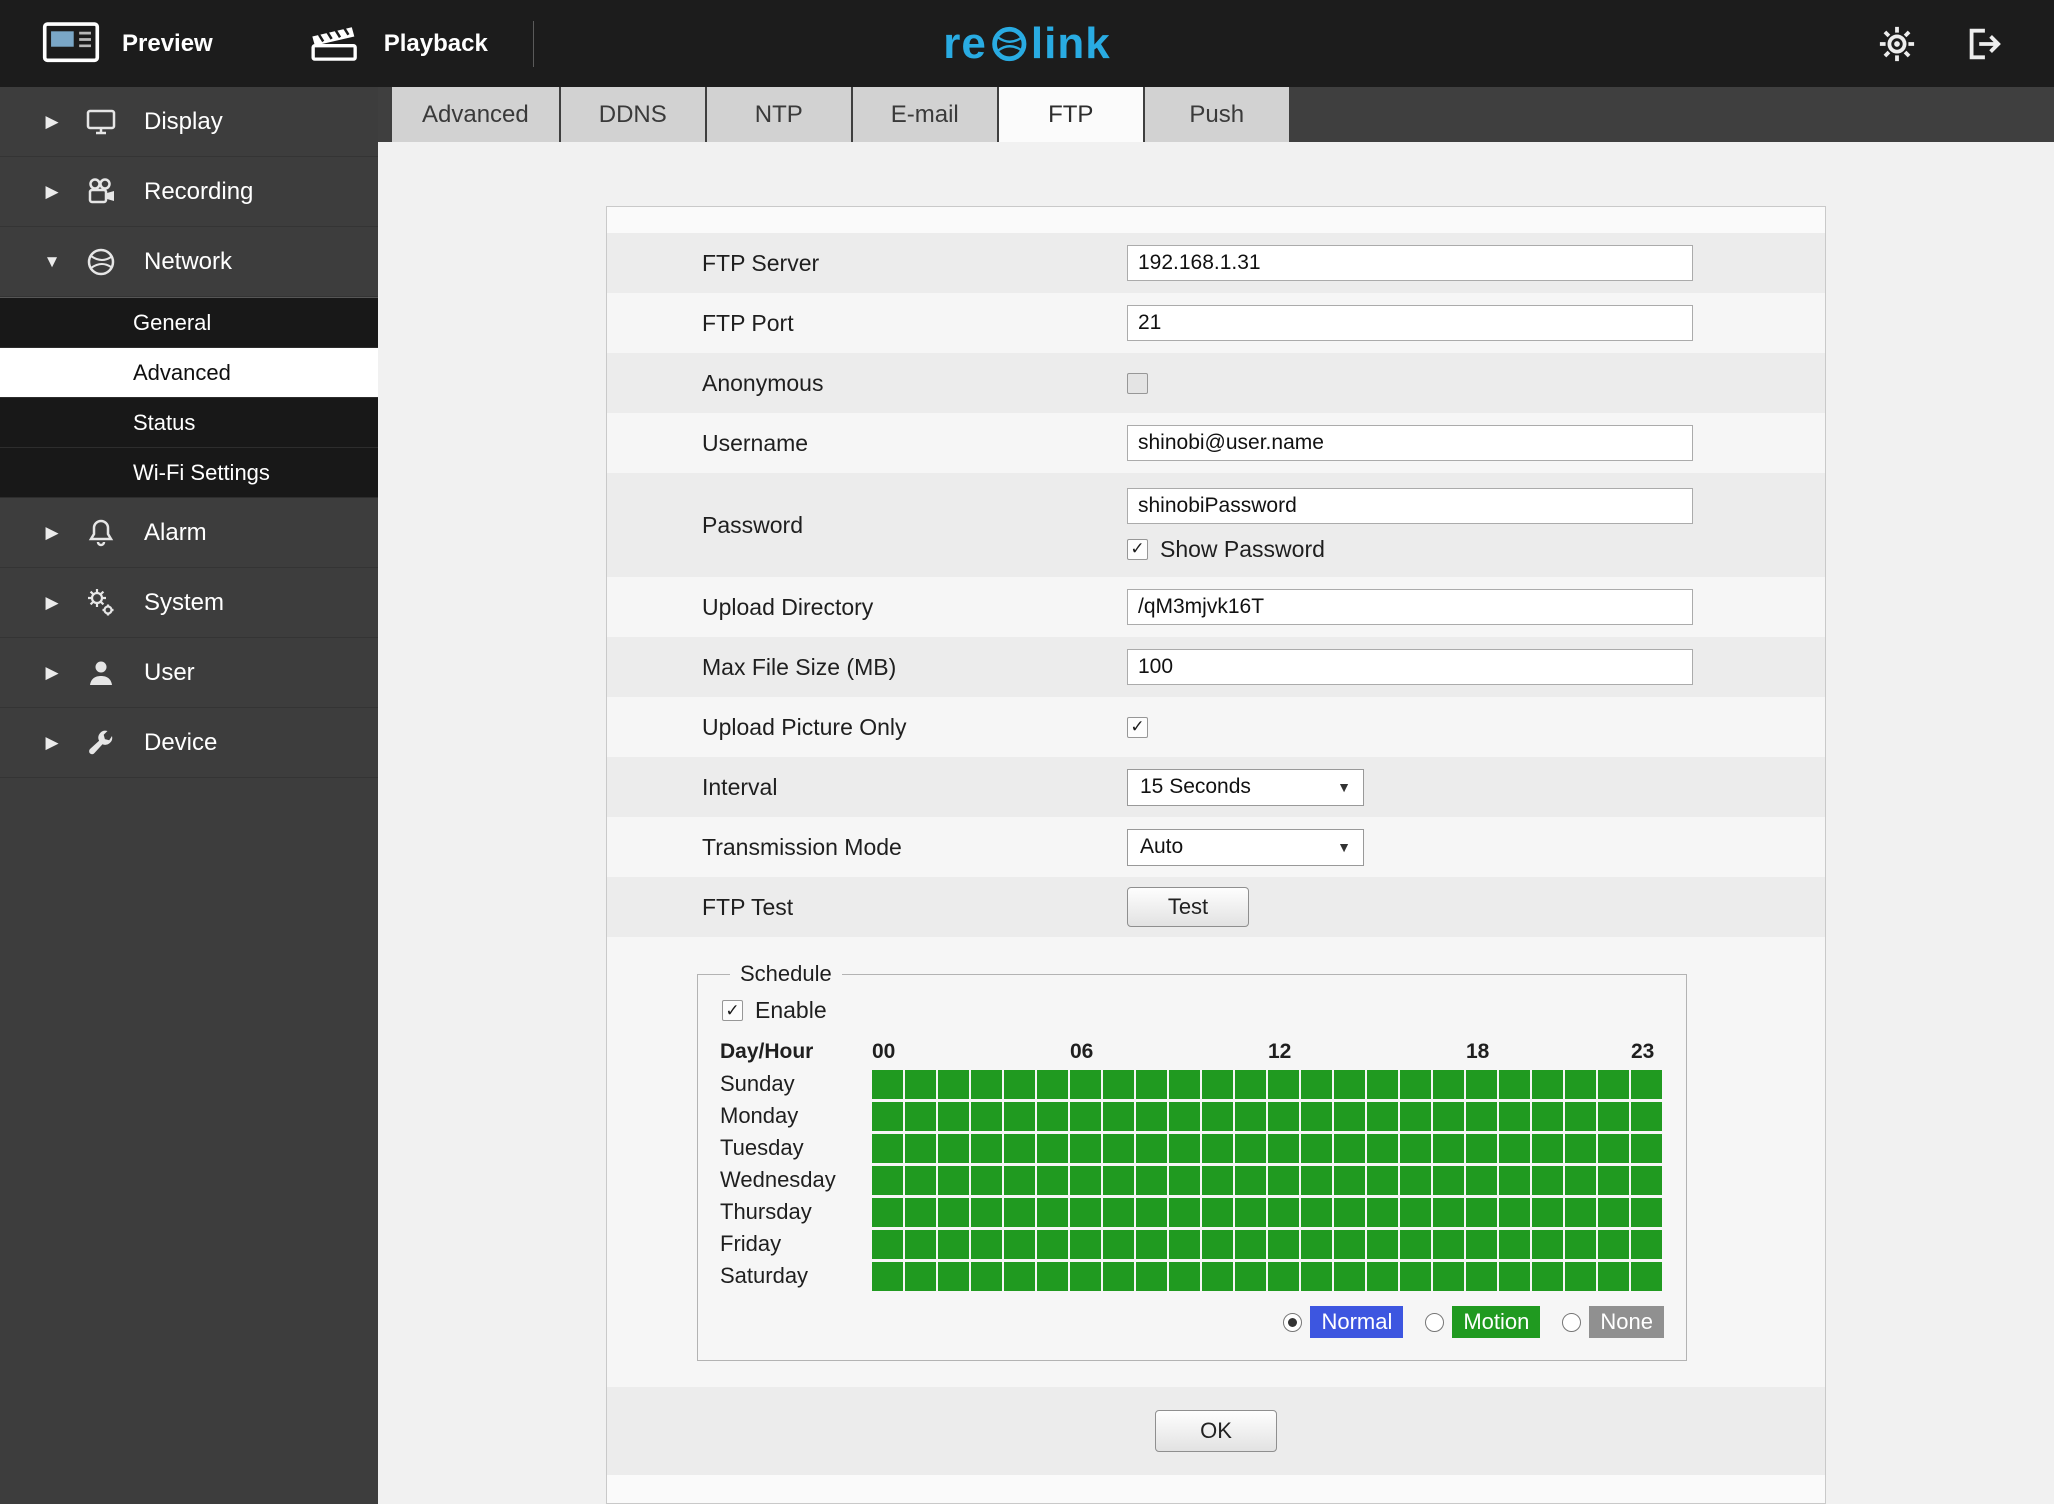 This screenshot has width=2054, height=1504. What do you see at coordinates (127, 44) in the screenshot?
I see `preview-nav: Preview` at bounding box center [127, 44].